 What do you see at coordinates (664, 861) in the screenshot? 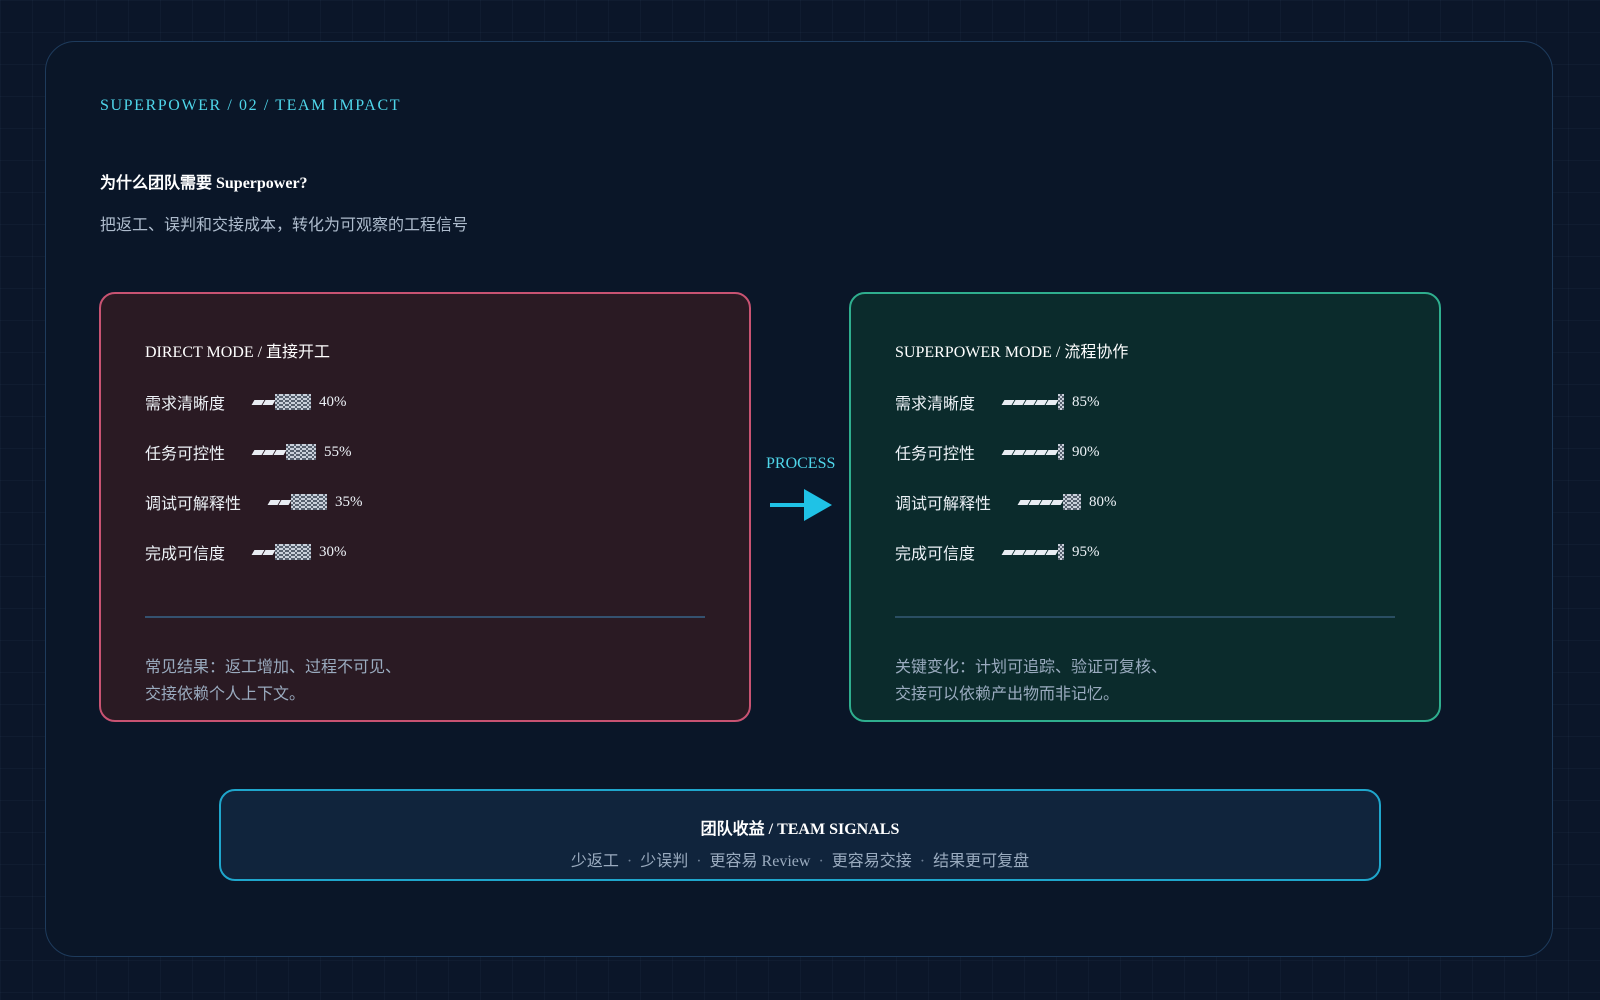
I see `signal-item: 少误判` at bounding box center [664, 861].